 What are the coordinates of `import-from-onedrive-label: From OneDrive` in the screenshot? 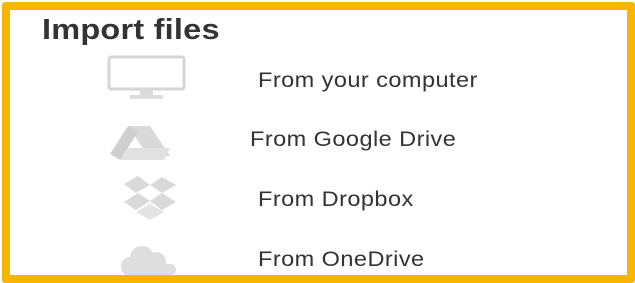 It's located at (341, 259).